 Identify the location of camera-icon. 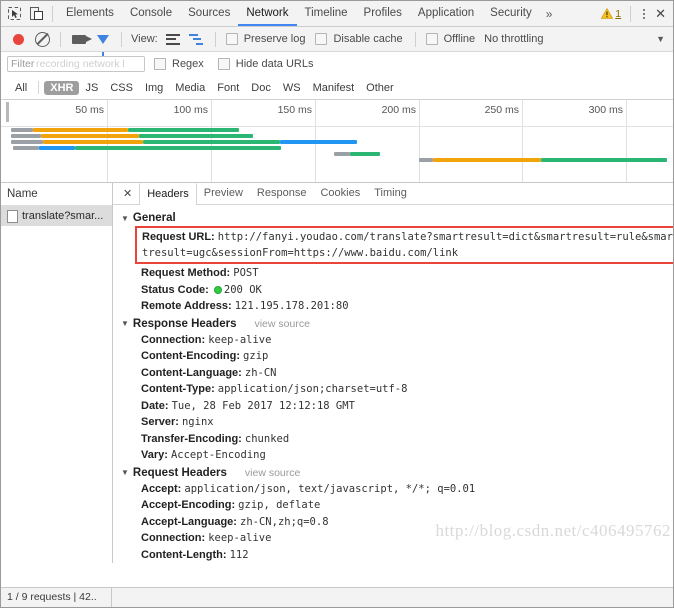
(80, 39).